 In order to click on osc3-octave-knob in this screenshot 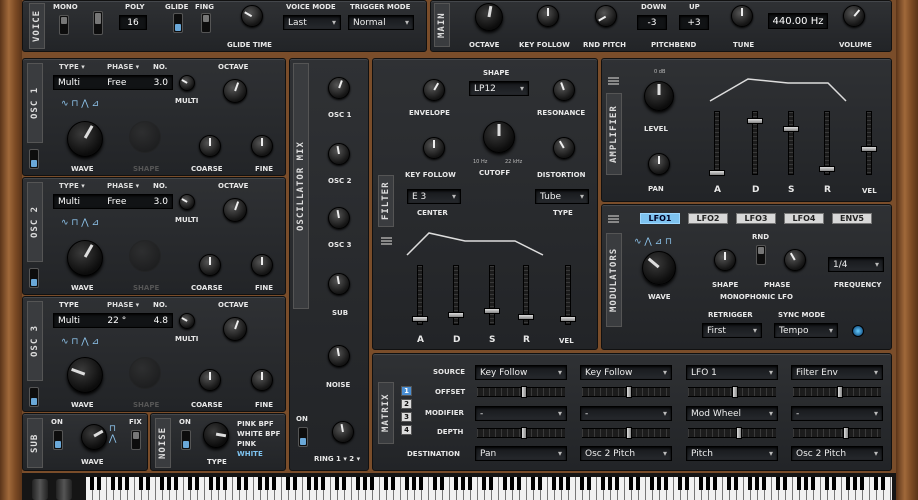, I will do `click(235, 329)`.